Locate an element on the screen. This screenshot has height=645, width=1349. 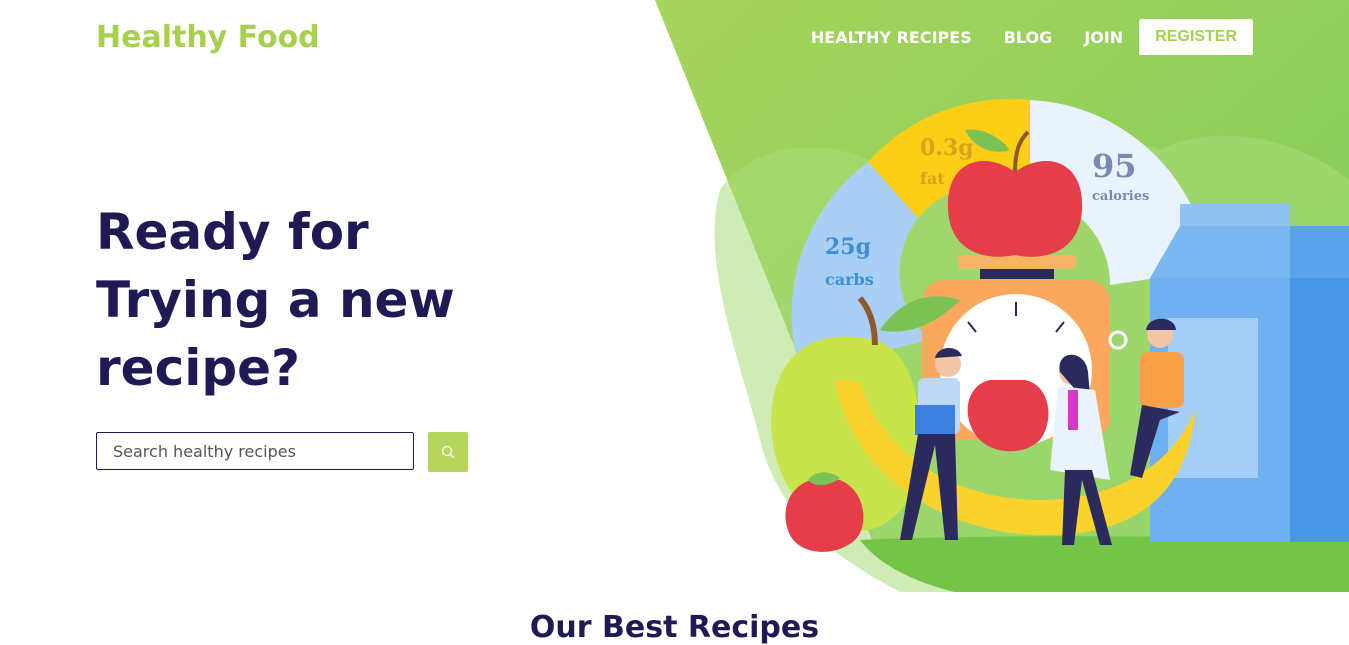
calories-value: 95 is located at coordinates (1114, 166).